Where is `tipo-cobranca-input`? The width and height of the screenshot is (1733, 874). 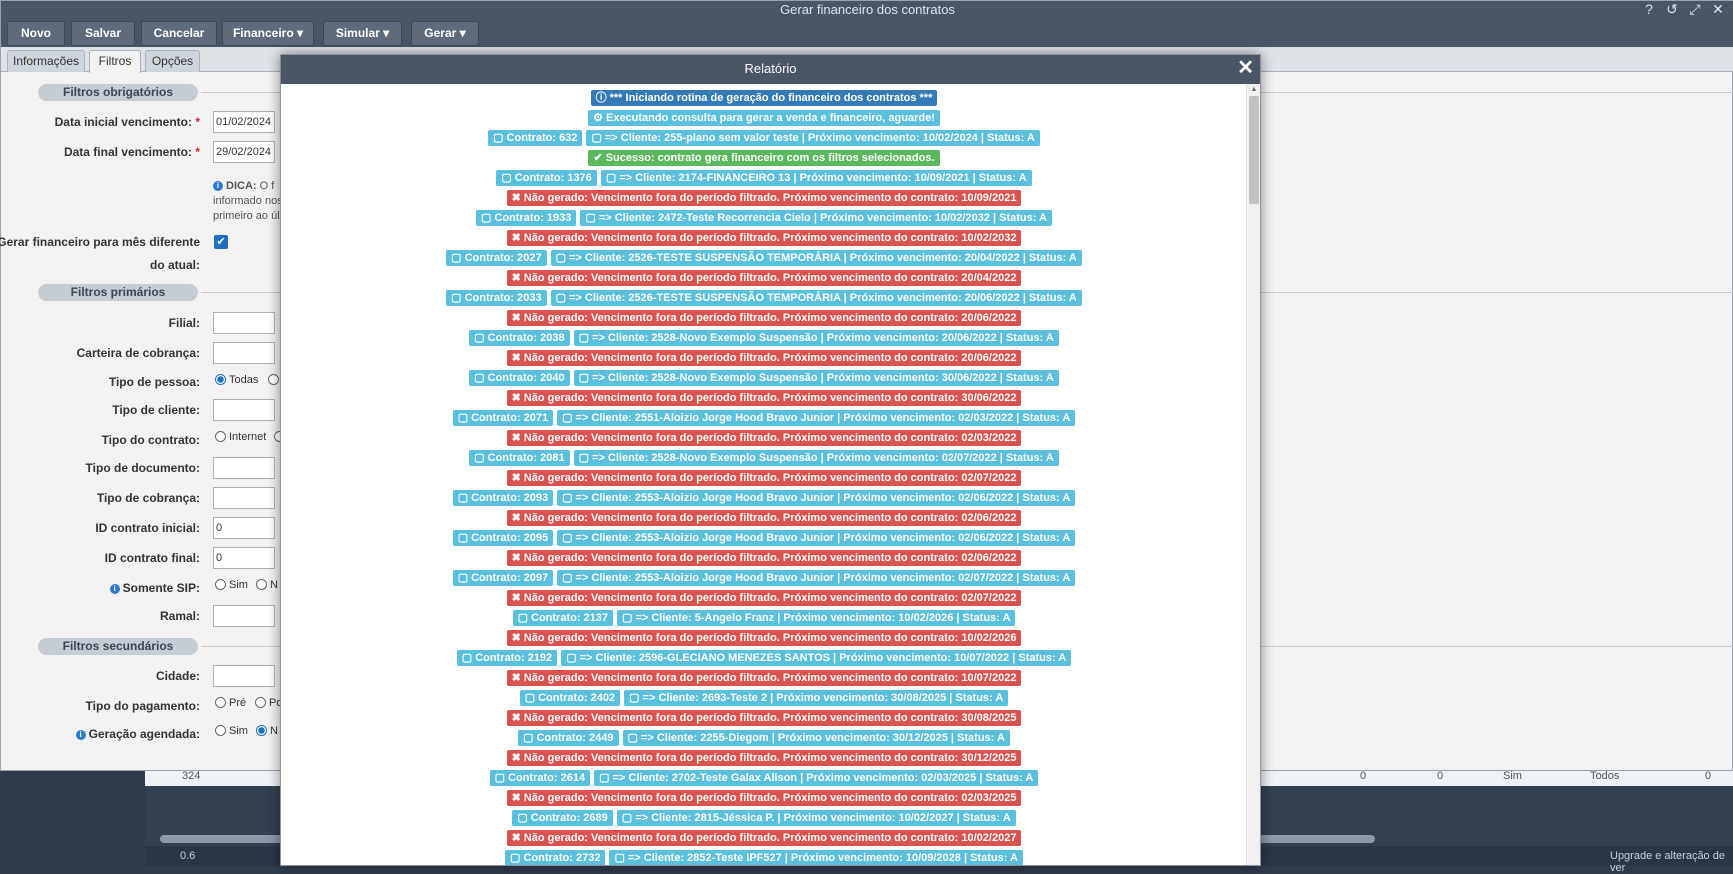 tipo-cobranca-input is located at coordinates (244, 498).